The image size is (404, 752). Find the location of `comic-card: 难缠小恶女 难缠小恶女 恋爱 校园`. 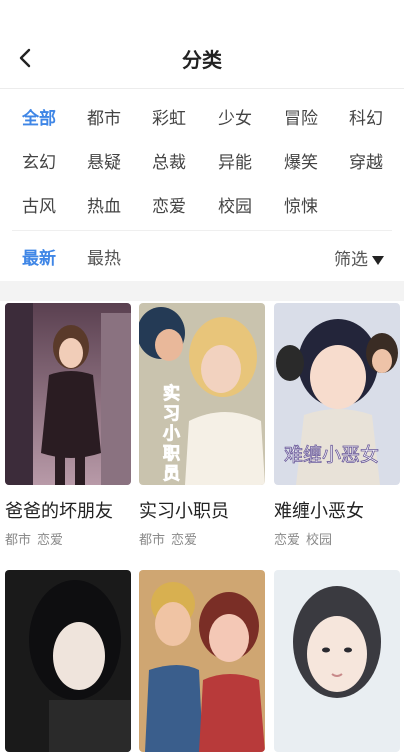

comic-card: 难缠小恶女 难缠小恶女 恋爱 校园 is located at coordinates (337, 425).